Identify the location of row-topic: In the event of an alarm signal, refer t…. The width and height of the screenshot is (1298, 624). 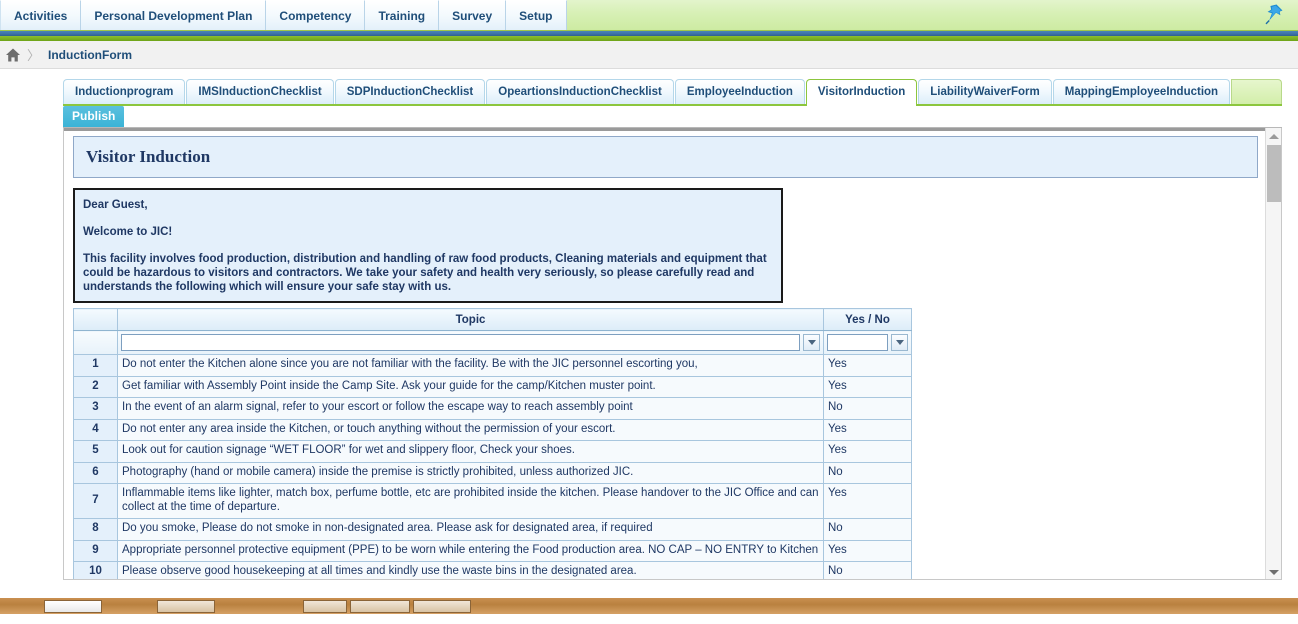
(470, 408).